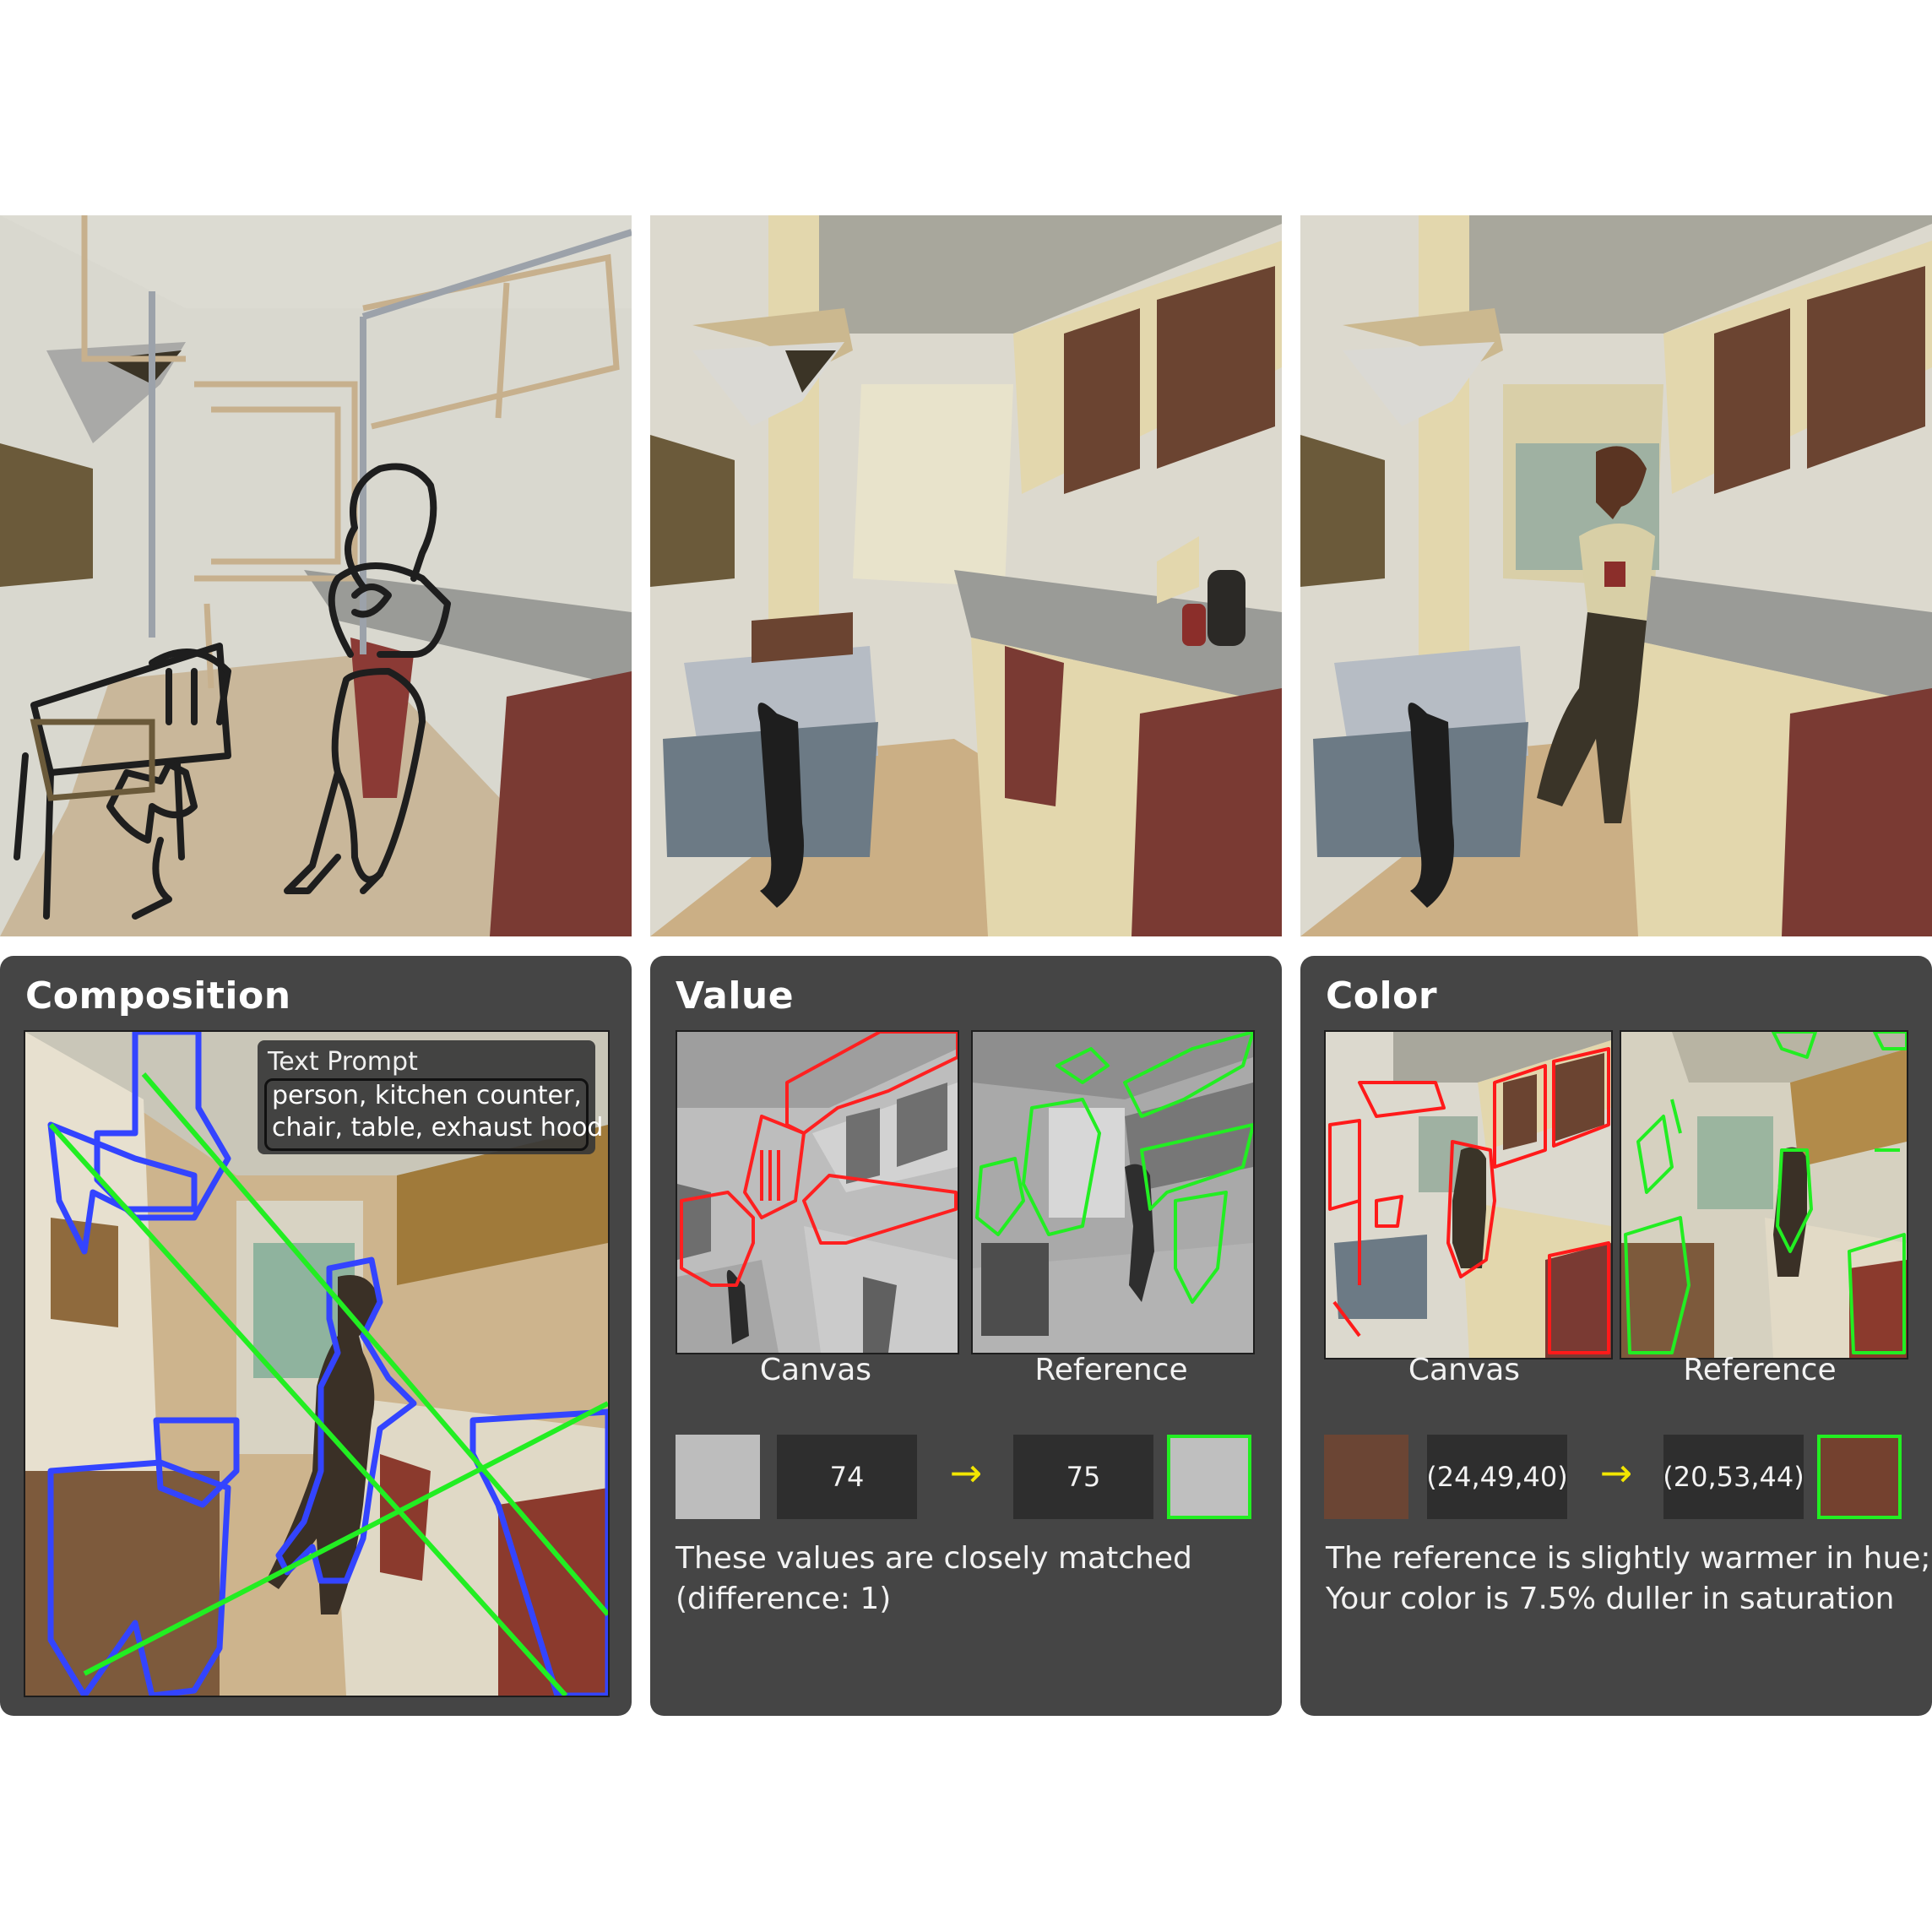 This screenshot has height=1932, width=1932. Describe the element at coordinates (784, 1599) in the screenshot. I see `value-description-line: (difference: 1)` at that location.